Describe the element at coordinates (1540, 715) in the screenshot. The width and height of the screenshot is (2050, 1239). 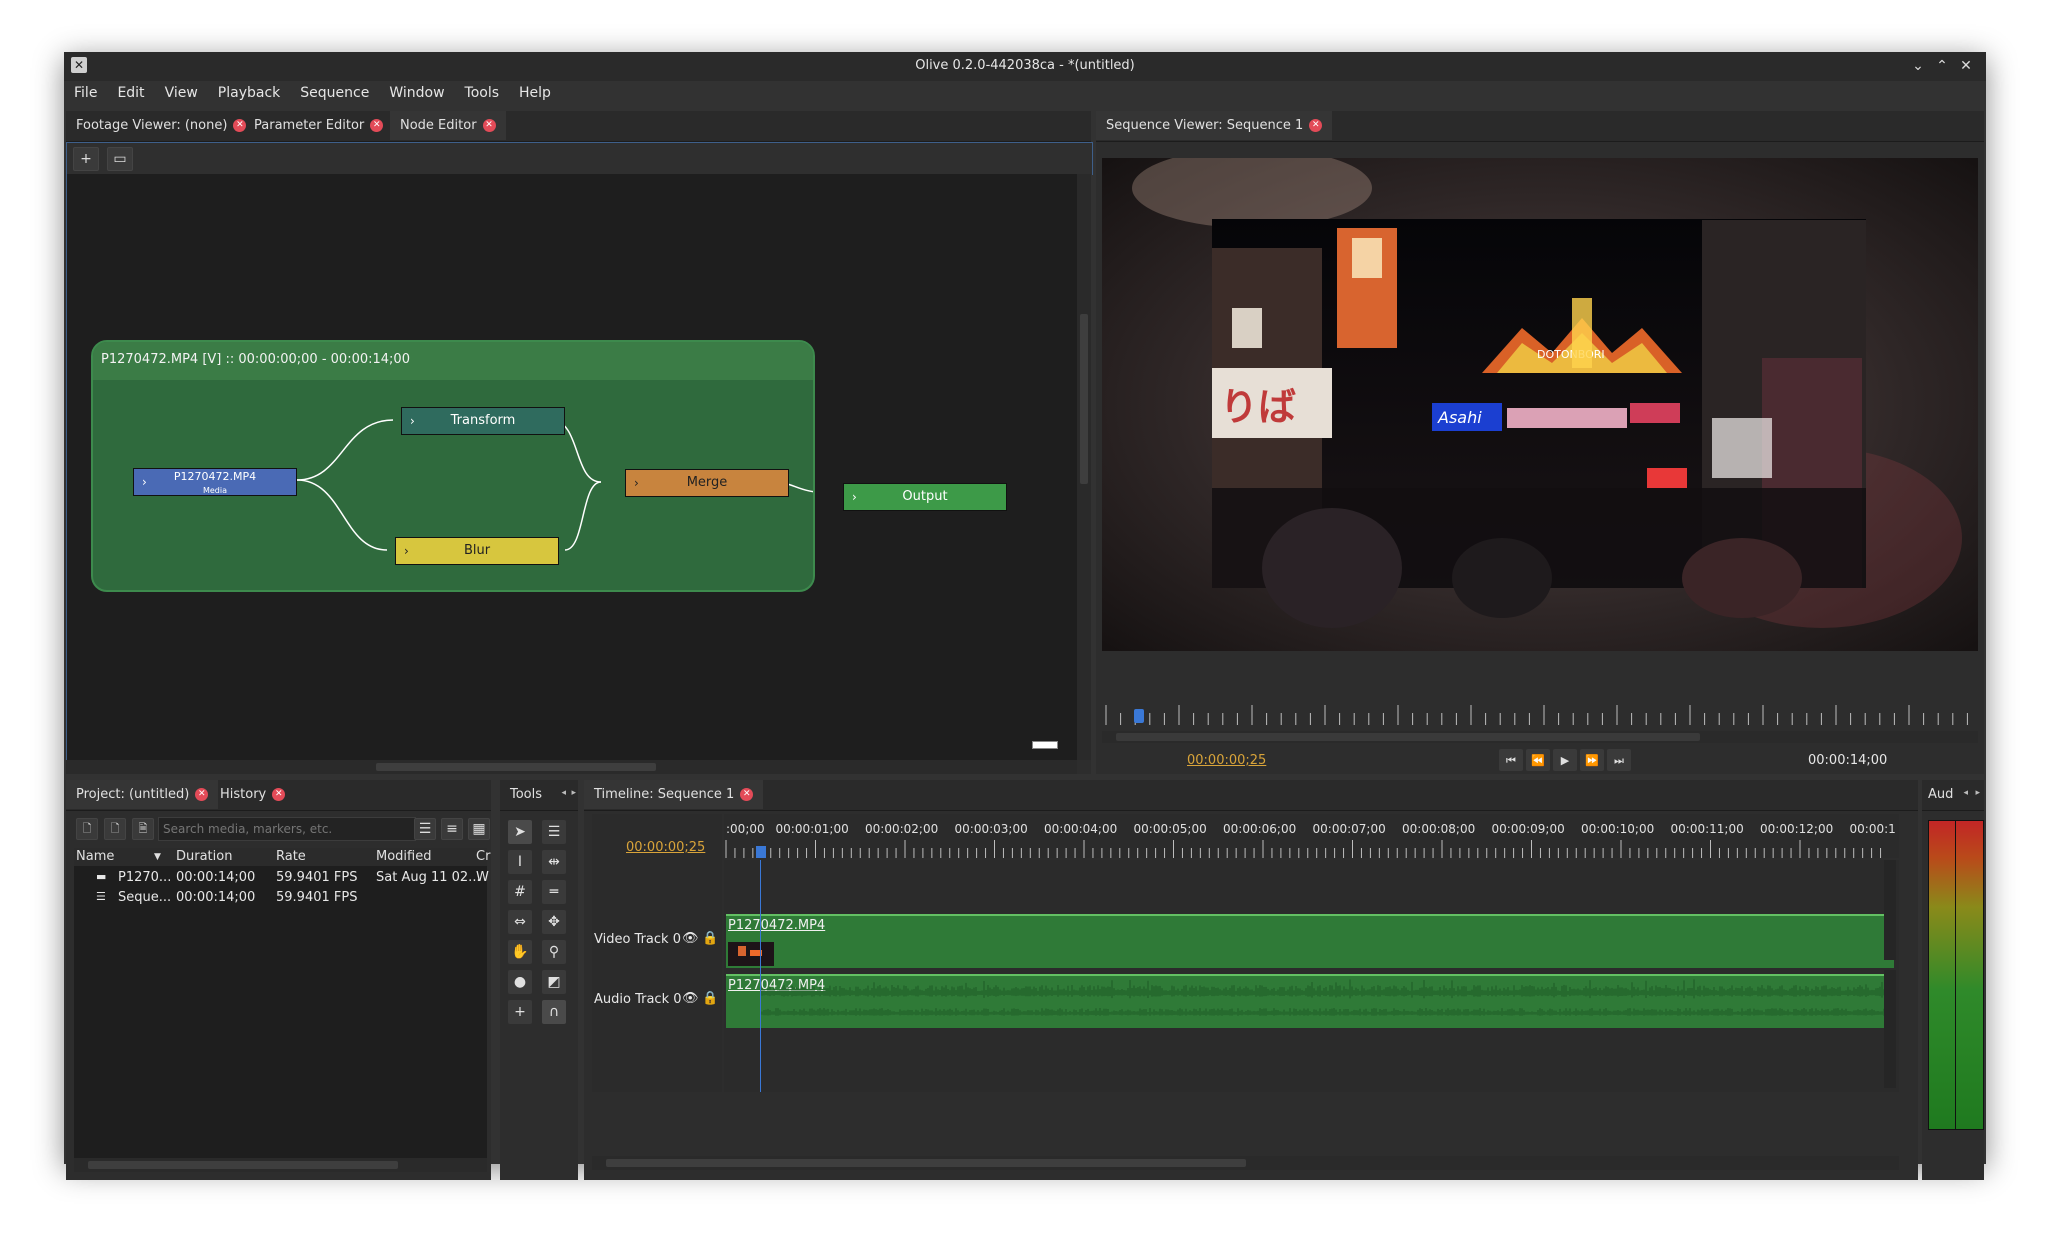
I see `viewer-ruler` at that location.